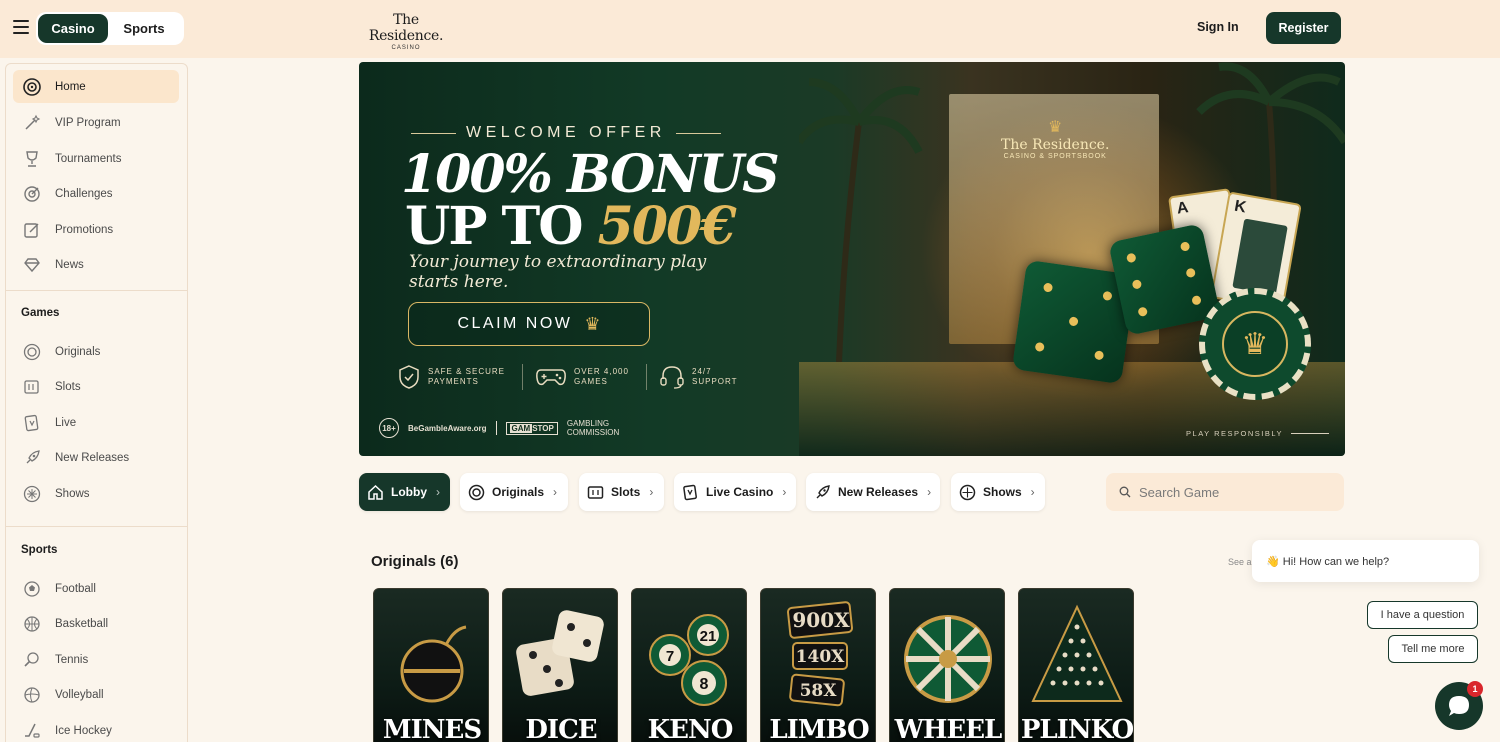  What do you see at coordinates (1303, 28) in the screenshot?
I see `register-button: Register` at bounding box center [1303, 28].